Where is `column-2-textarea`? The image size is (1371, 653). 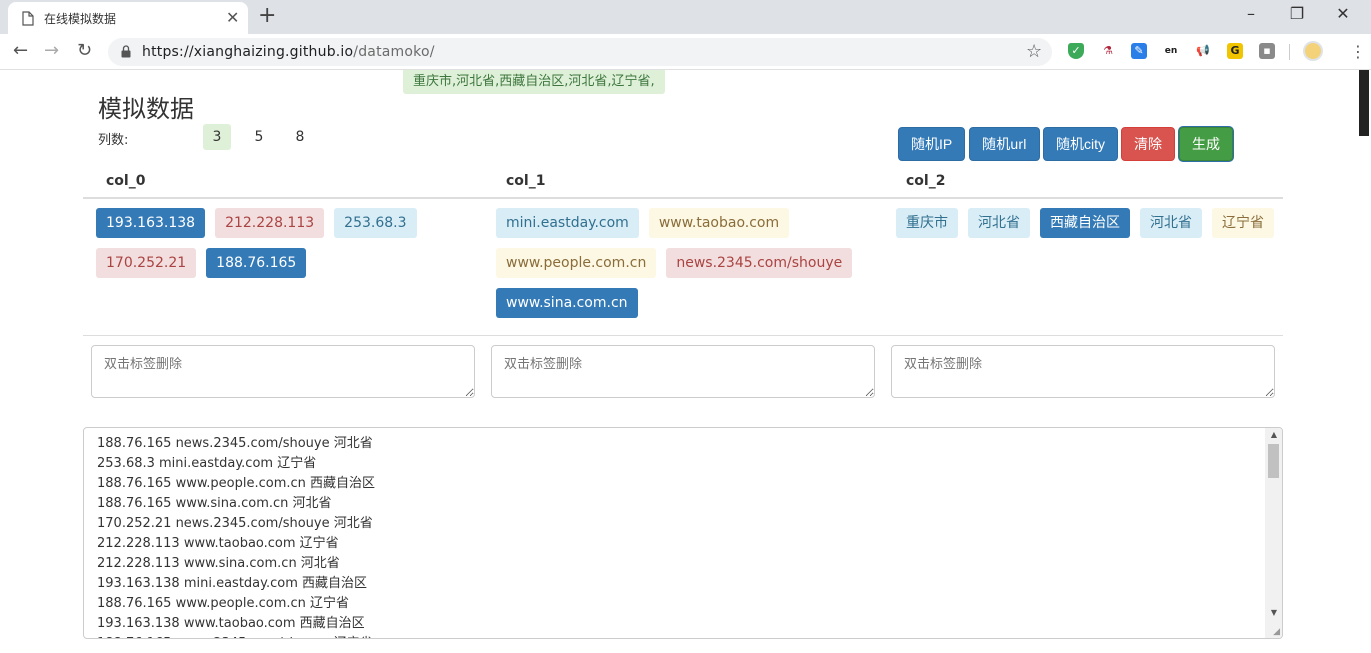 column-2-textarea is located at coordinates (1083, 371).